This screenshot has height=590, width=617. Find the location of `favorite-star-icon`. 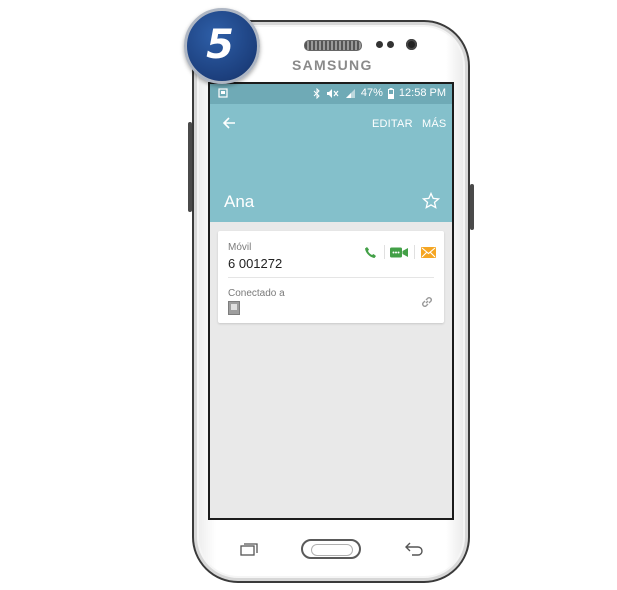

favorite-star-icon is located at coordinates (431, 201).